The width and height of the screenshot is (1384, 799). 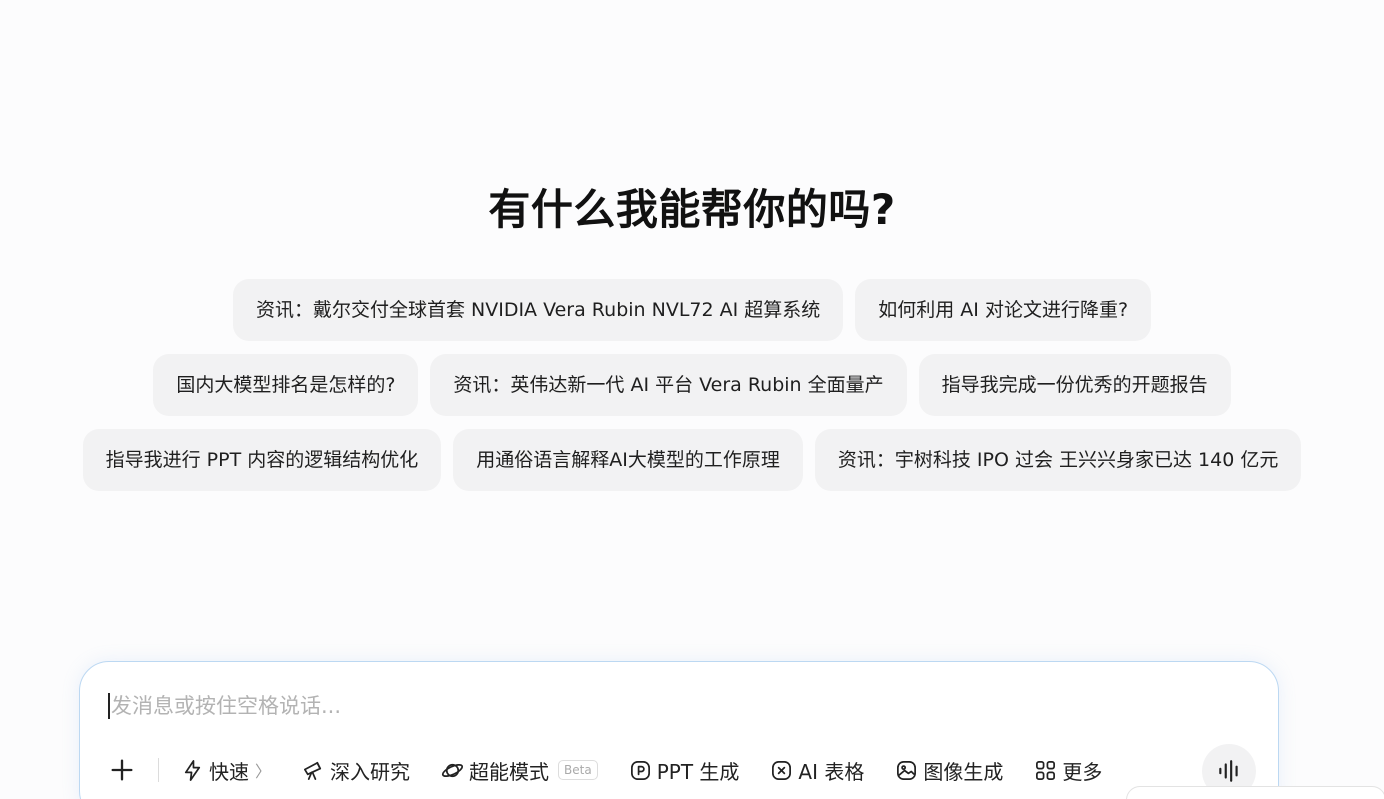 I want to click on beta-badge: Beta, so click(x=578, y=770).